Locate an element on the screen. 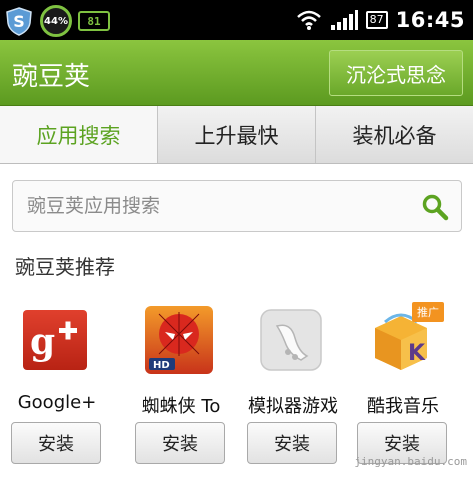 This screenshot has width=473, height=486. spiderman-icon: HD is located at coordinates (179, 340).